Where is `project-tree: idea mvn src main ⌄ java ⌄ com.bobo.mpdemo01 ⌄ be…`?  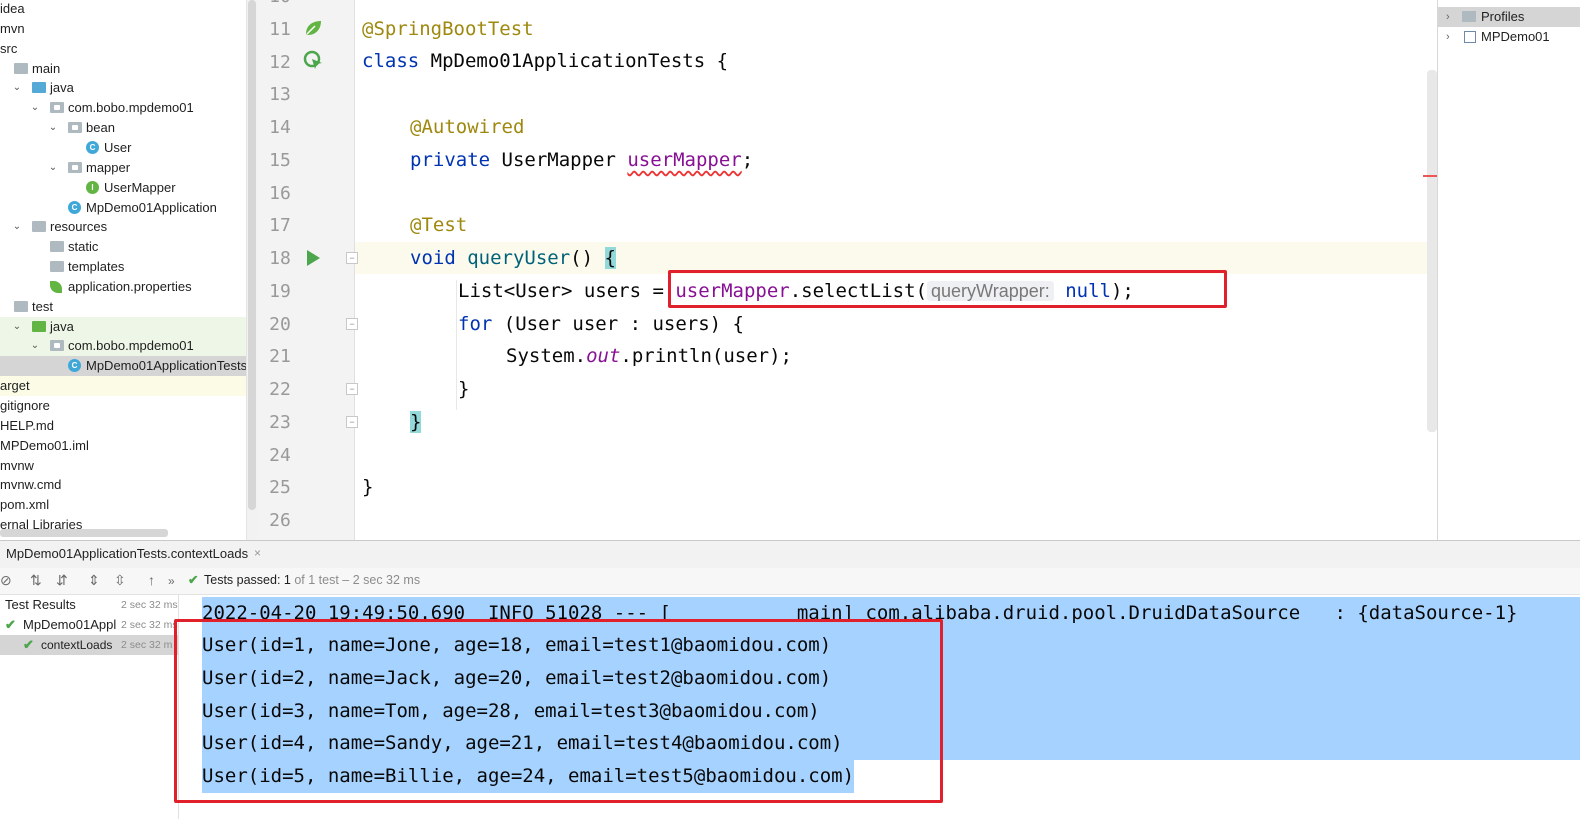
project-tree: idea mvn src main ⌄ java ⌄ com.bobo.mpdemo01 ⌄ be… is located at coordinates (123, 270).